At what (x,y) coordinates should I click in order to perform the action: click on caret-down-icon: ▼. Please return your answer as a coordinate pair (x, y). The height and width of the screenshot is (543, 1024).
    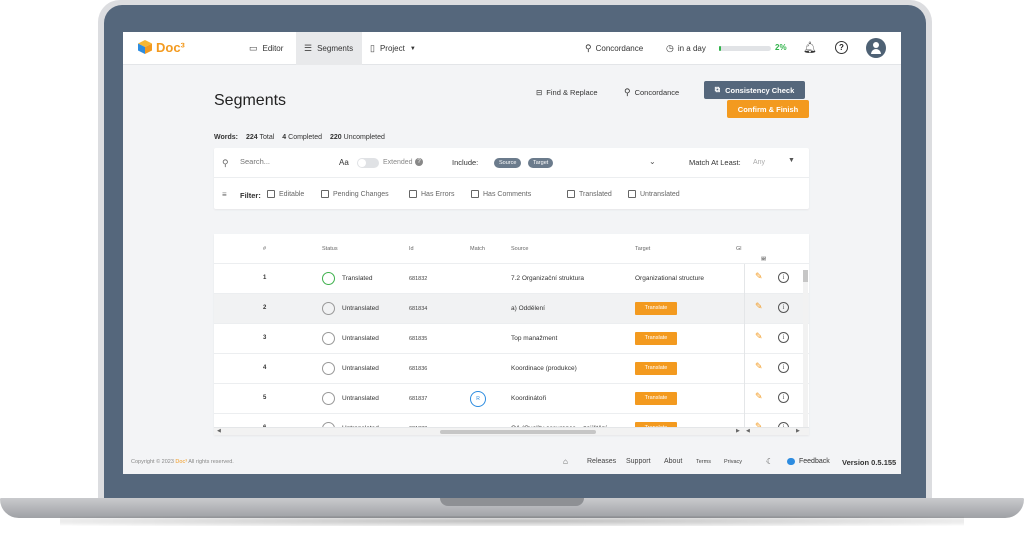
    Looking at the image, I should click on (791, 160).